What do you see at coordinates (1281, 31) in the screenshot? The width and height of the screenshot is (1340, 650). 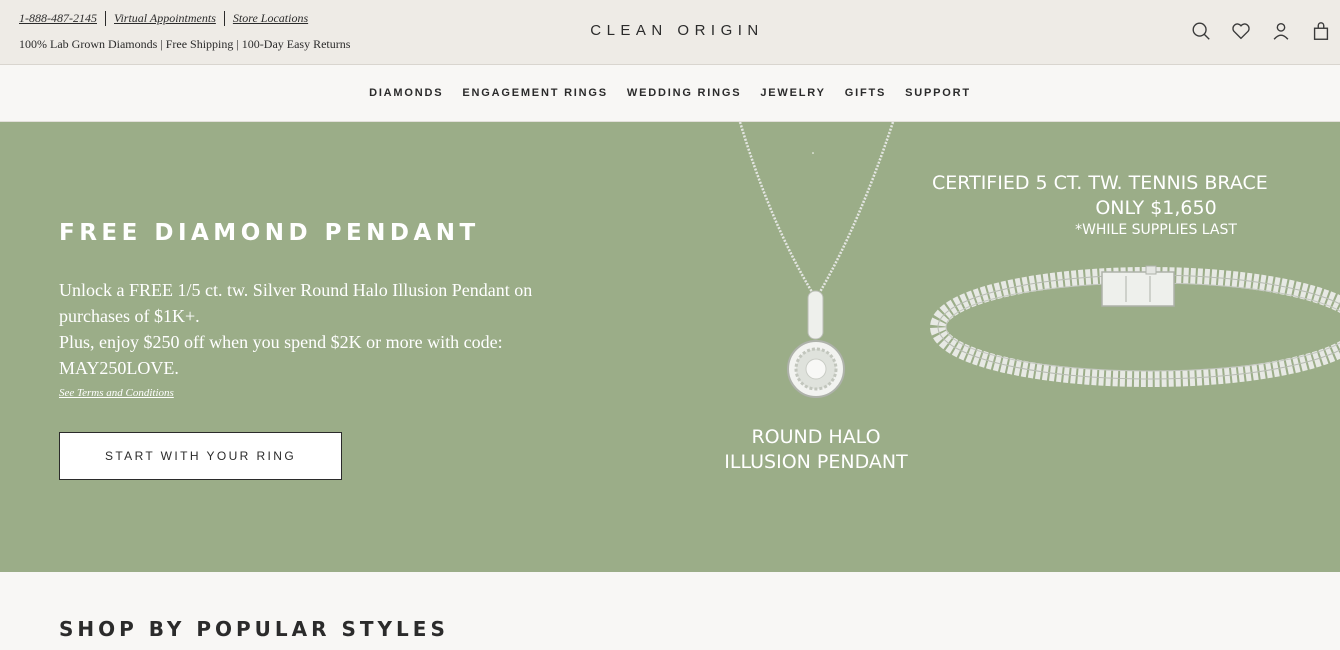 I see `account-icon` at bounding box center [1281, 31].